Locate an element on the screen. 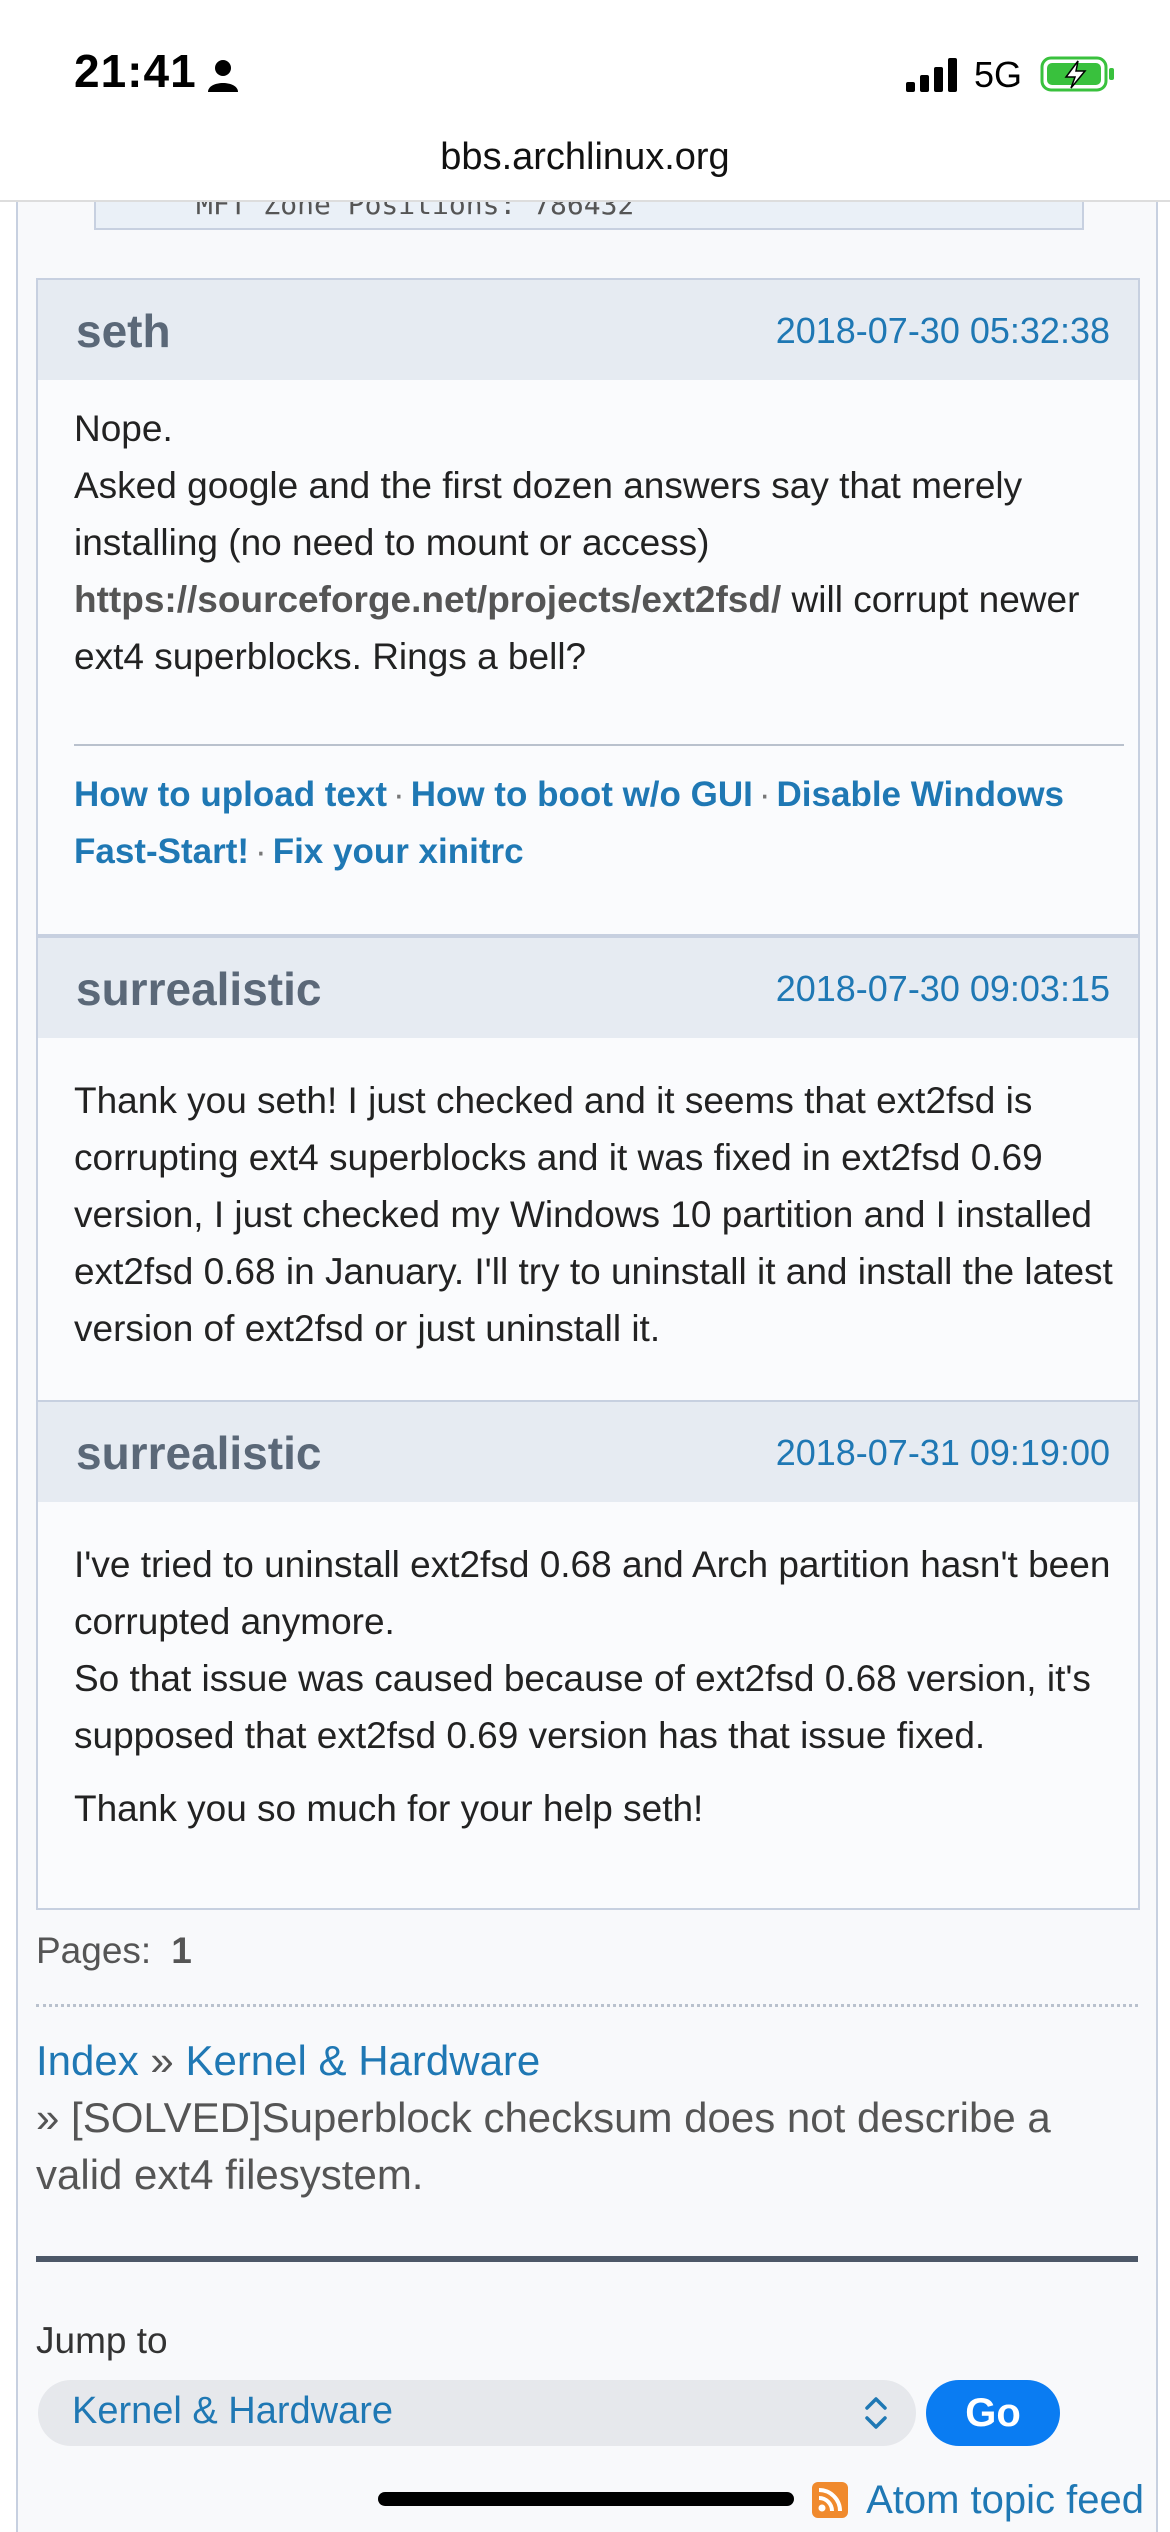  network-type: 5G is located at coordinates (998, 74).